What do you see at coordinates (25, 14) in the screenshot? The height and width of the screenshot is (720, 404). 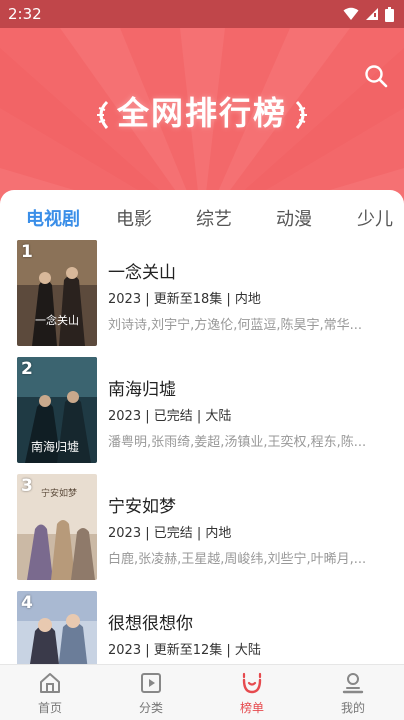 I see `status-time: 2:32` at bounding box center [25, 14].